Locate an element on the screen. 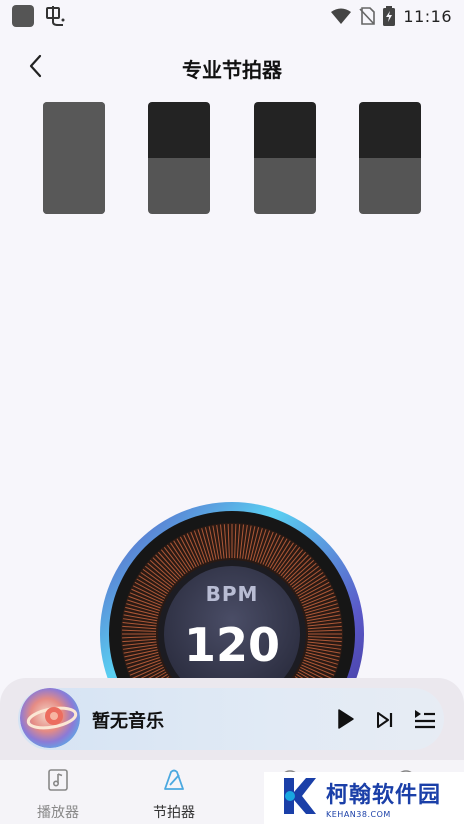 Image resolution: width=464 pixels, height=824 pixels. bpm-label: BPM is located at coordinates (232, 594).